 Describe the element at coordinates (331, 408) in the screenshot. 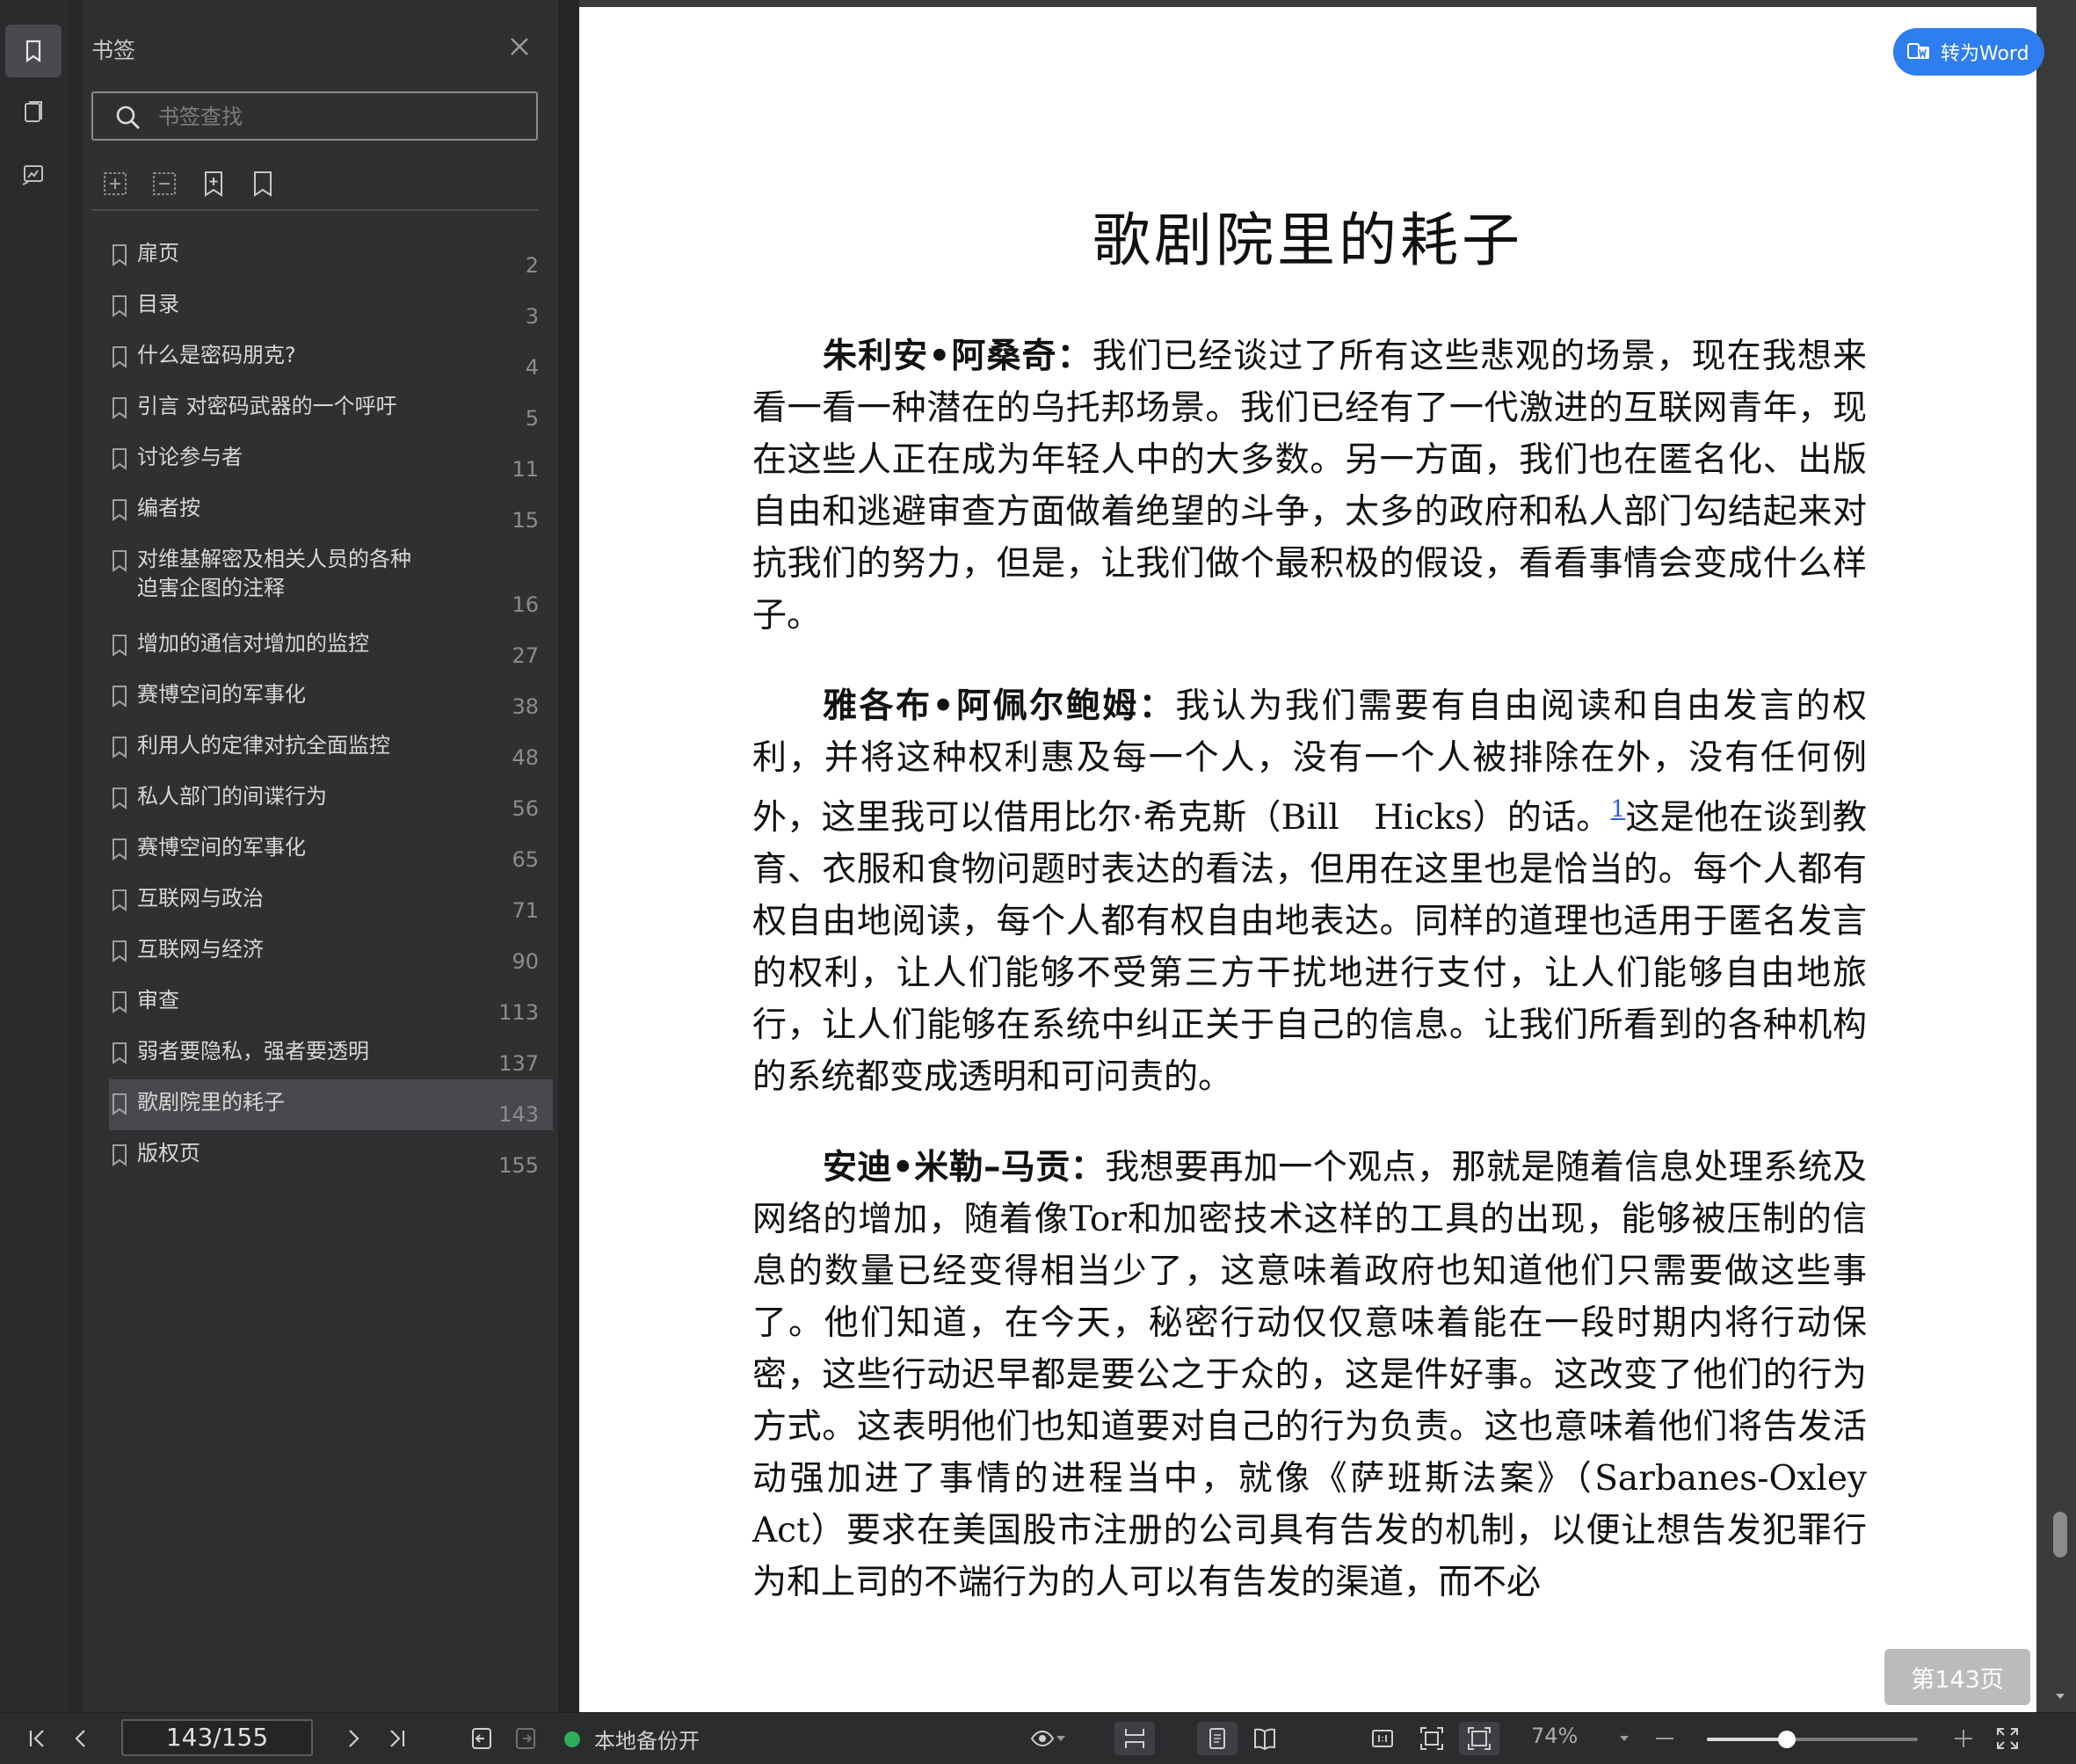

I see `bookmark-item: 引言 对密码武器的一个呼吁 5` at that location.